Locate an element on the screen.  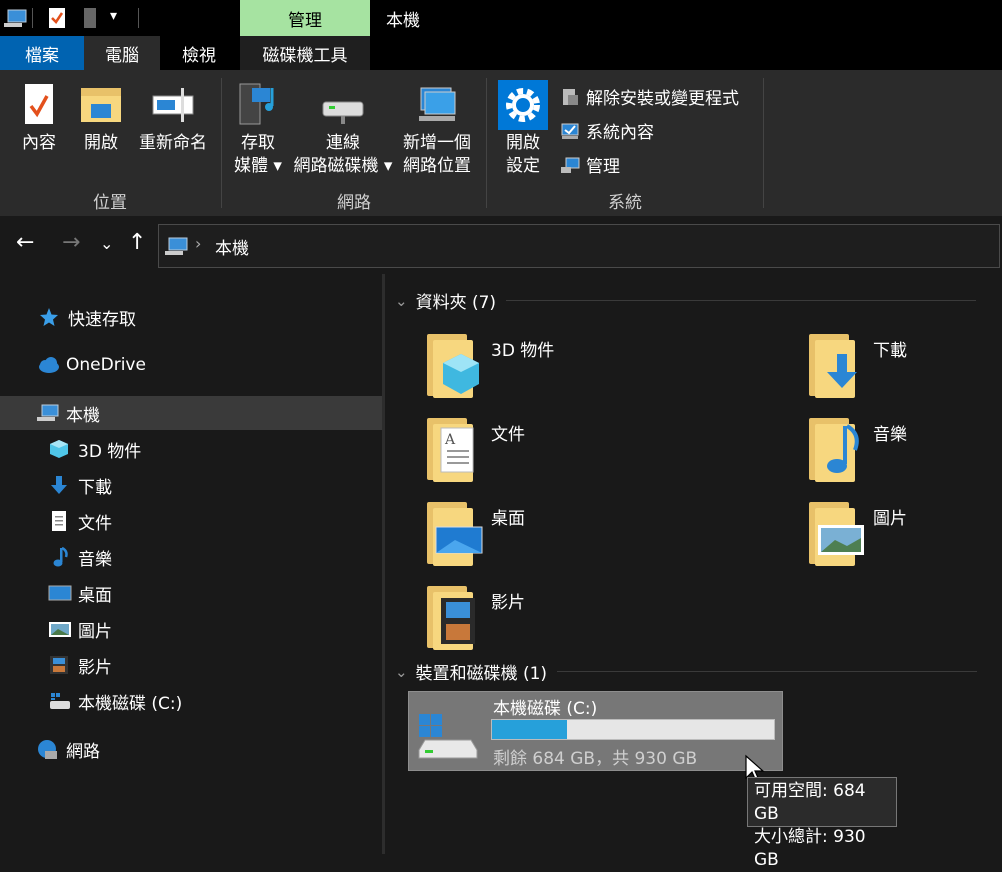
cloud-icon is located at coordinates (47, 365).